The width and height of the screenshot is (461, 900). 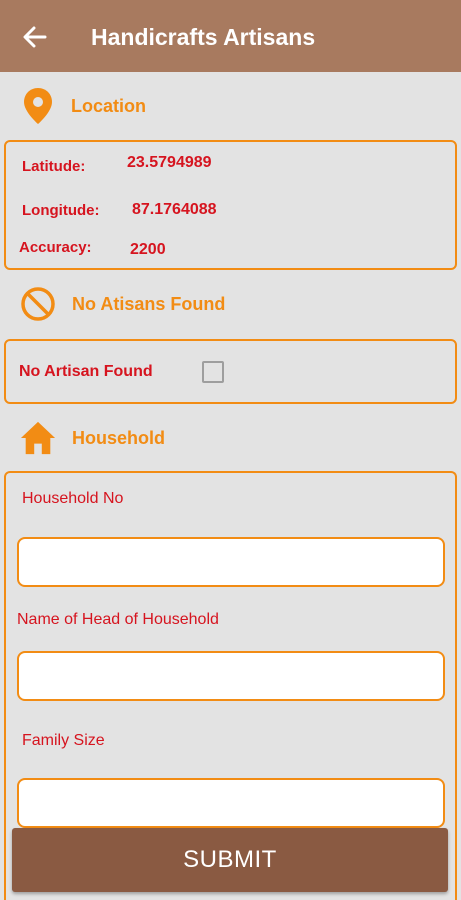 What do you see at coordinates (61, 210) in the screenshot?
I see `longitude-label: Longitude:` at bounding box center [61, 210].